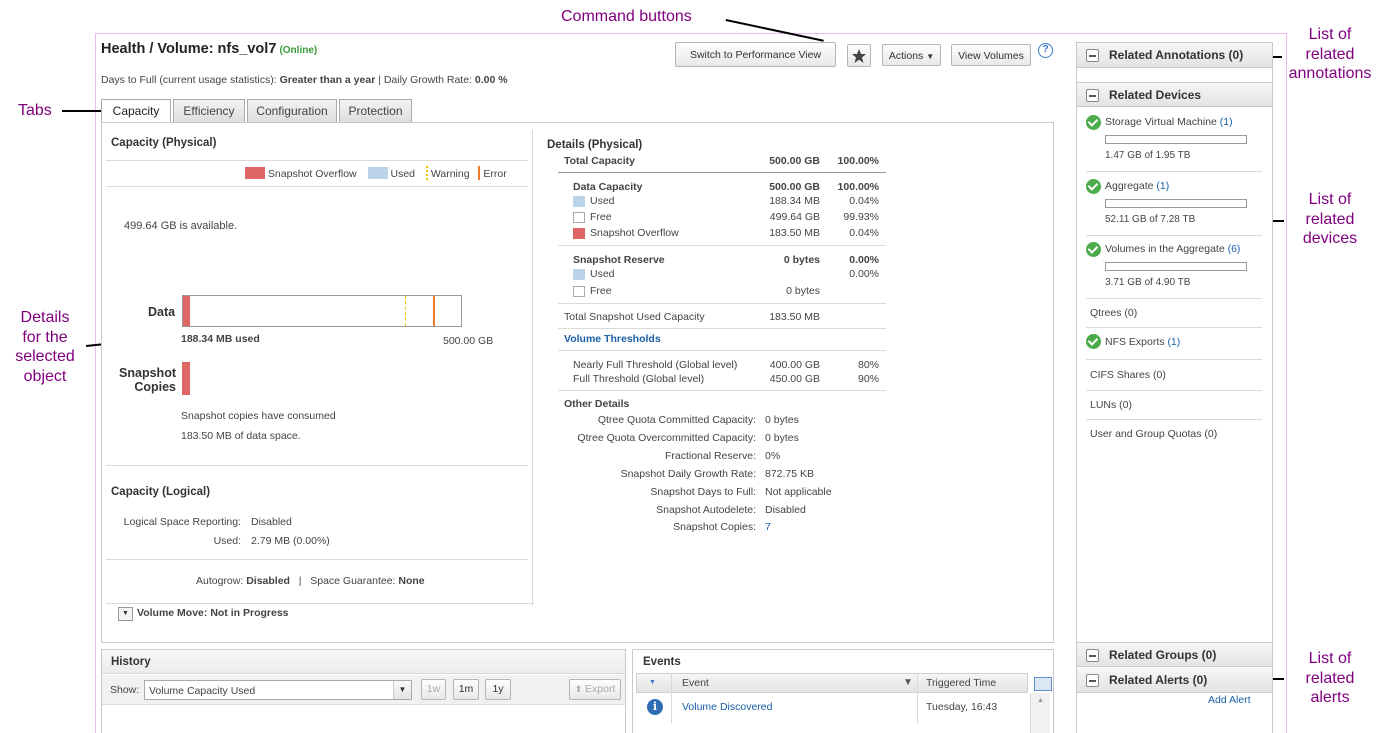 Image resolution: width=1392 pixels, height=733 pixels. Describe the element at coordinates (1174, 680) in the screenshot. I see `related-alerts-header: Related Alerts (0)` at that location.